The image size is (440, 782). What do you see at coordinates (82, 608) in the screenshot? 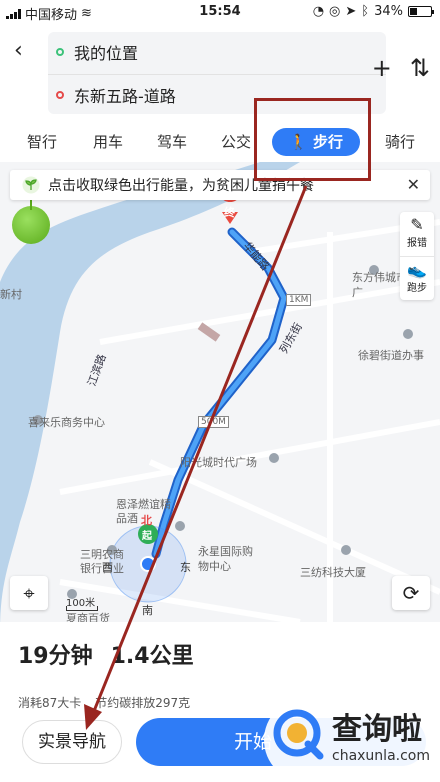
I see `map-scale-bar` at bounding box center [82, 608].